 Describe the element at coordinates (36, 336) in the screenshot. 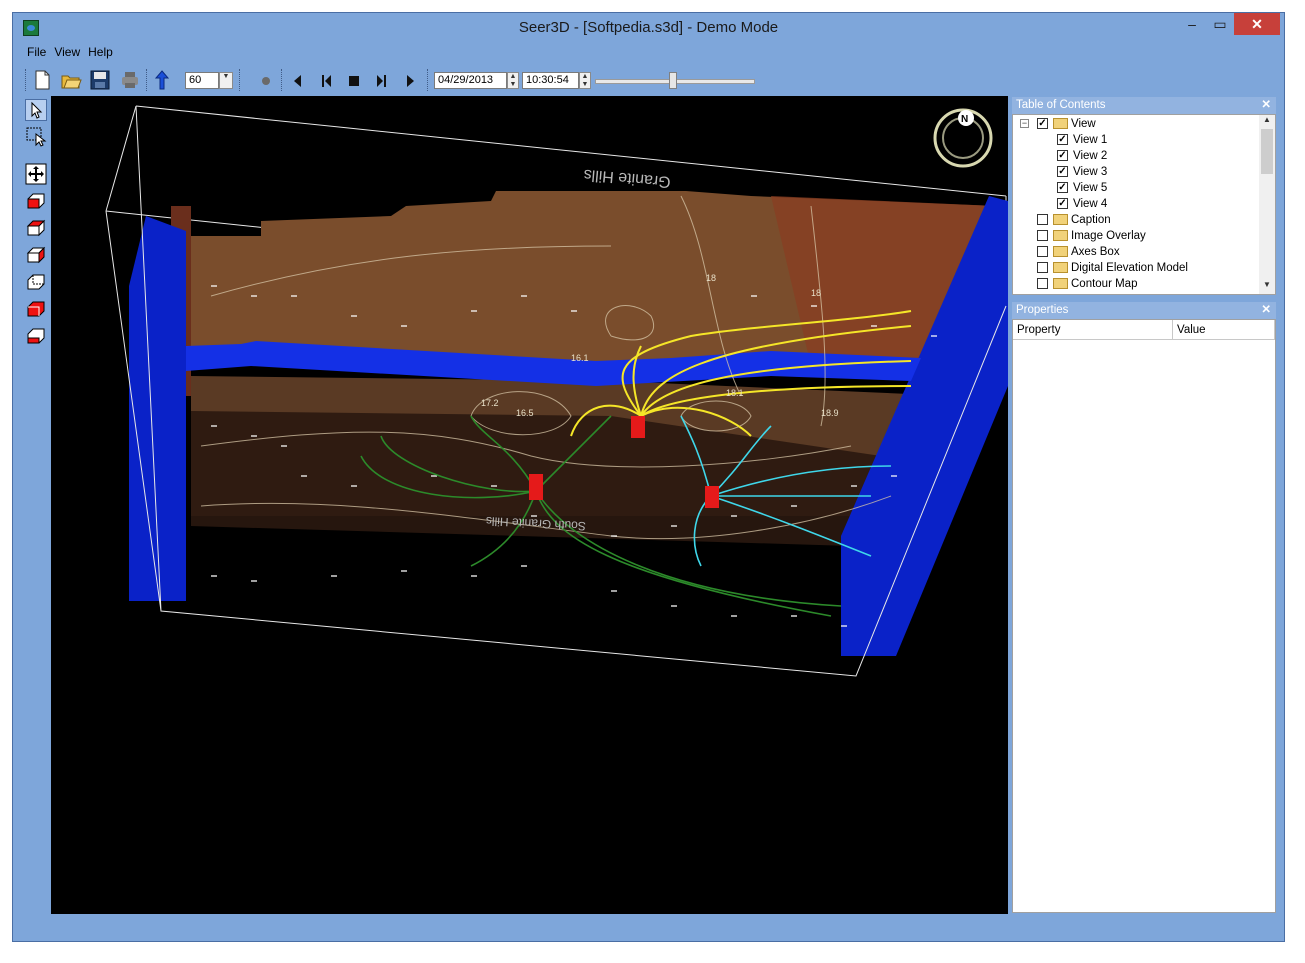

I see `view-iso-tool` at that location.